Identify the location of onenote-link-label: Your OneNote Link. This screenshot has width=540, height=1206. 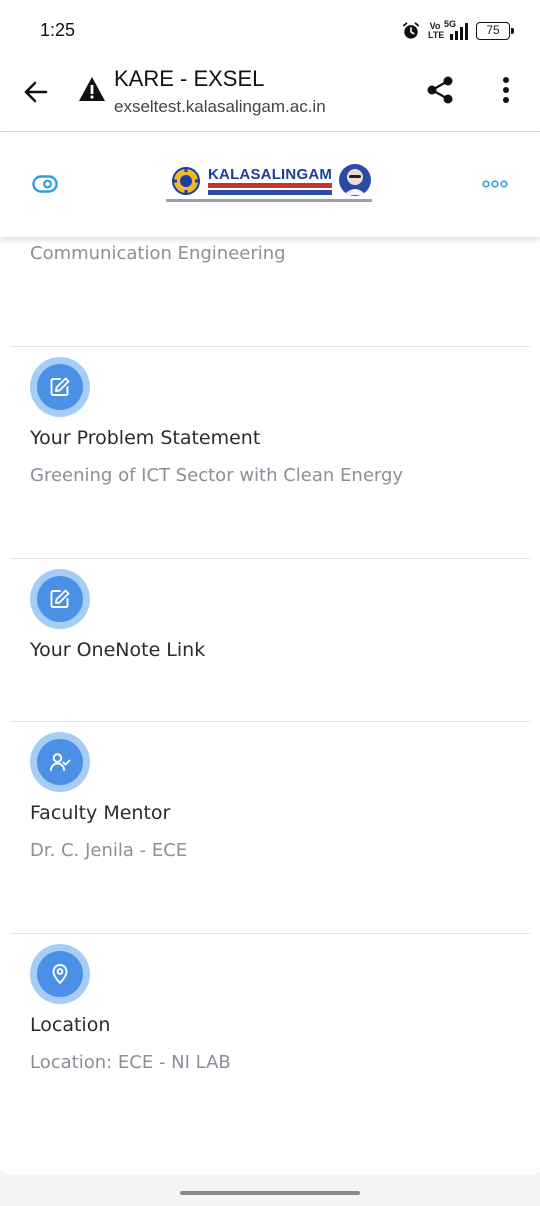
(118, 650).